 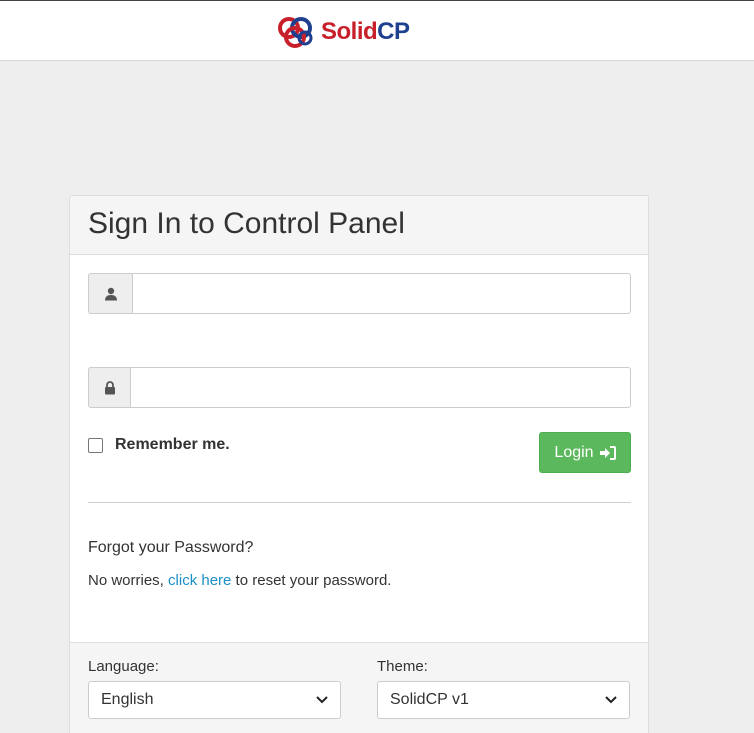 What do you see at coordinates (429, 699) in the screenshot?
I see `theme-selected: SolidCP v1` at bounding box center [429, 699].